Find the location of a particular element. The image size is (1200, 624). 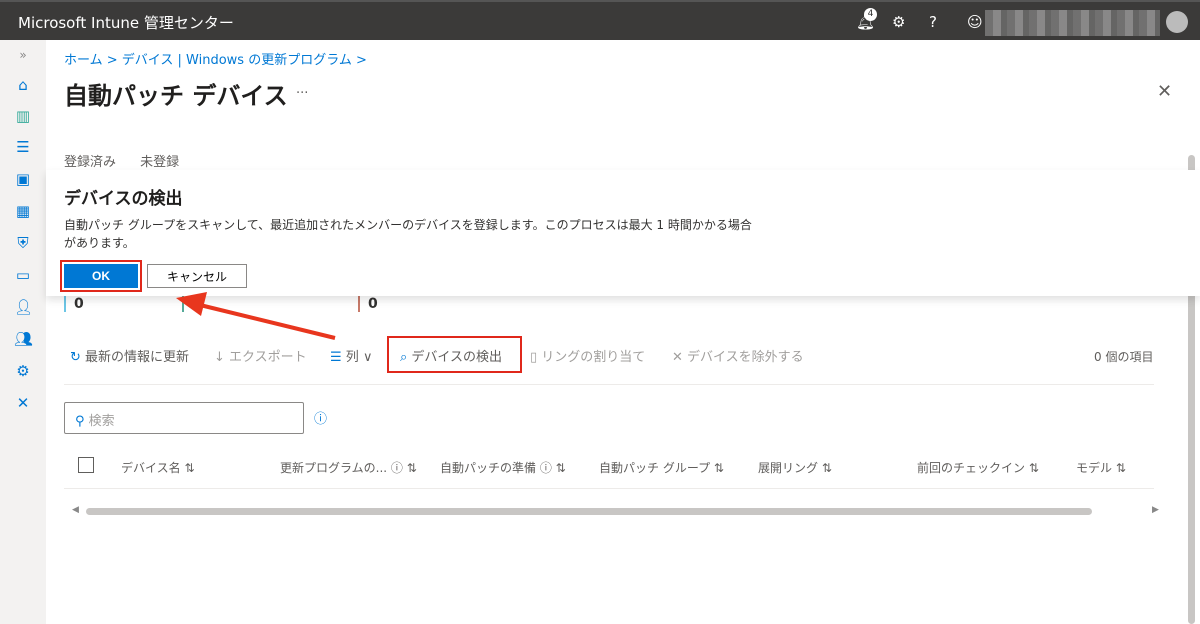

document-icon: ▯ is located at coordinates (534, 357).